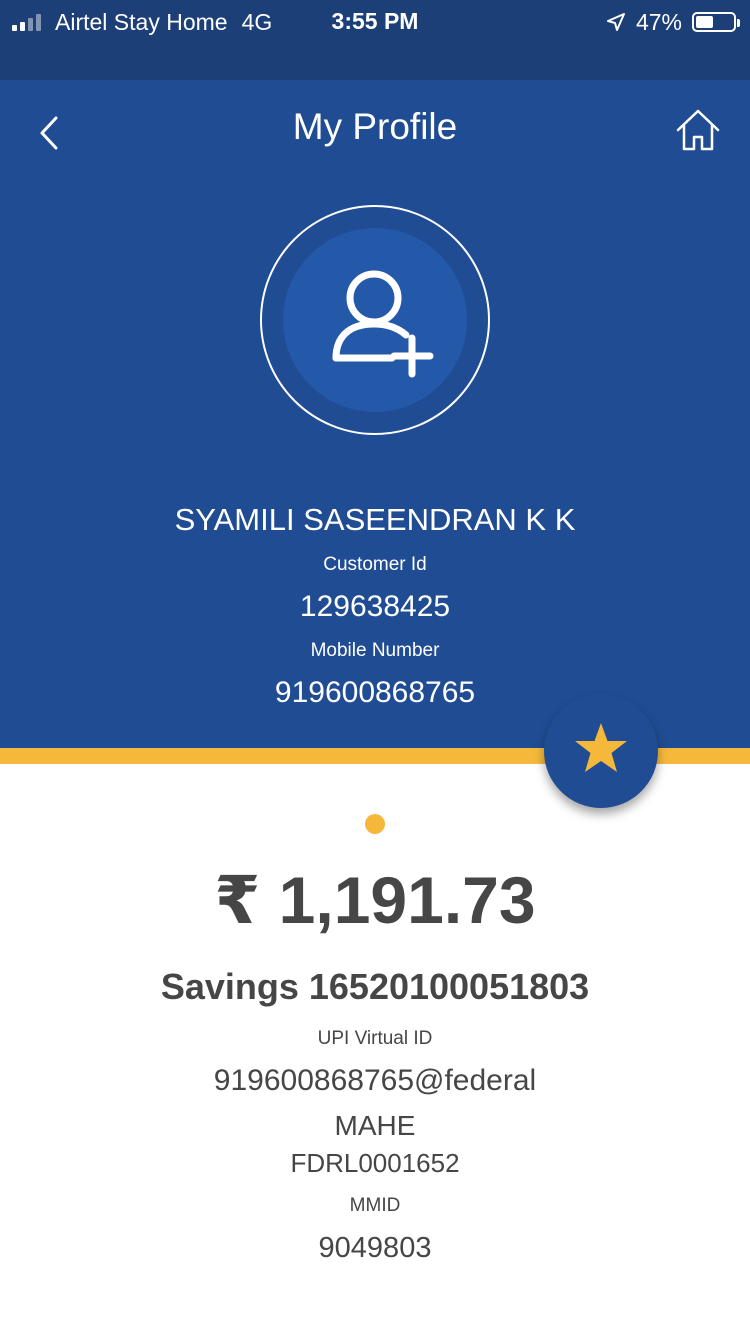 This screenshot has width=750, height=1334. What do you see at coordinates (383, 324) in the screenshot?
I see `add-user-icon` at bounding box center [383, 324].